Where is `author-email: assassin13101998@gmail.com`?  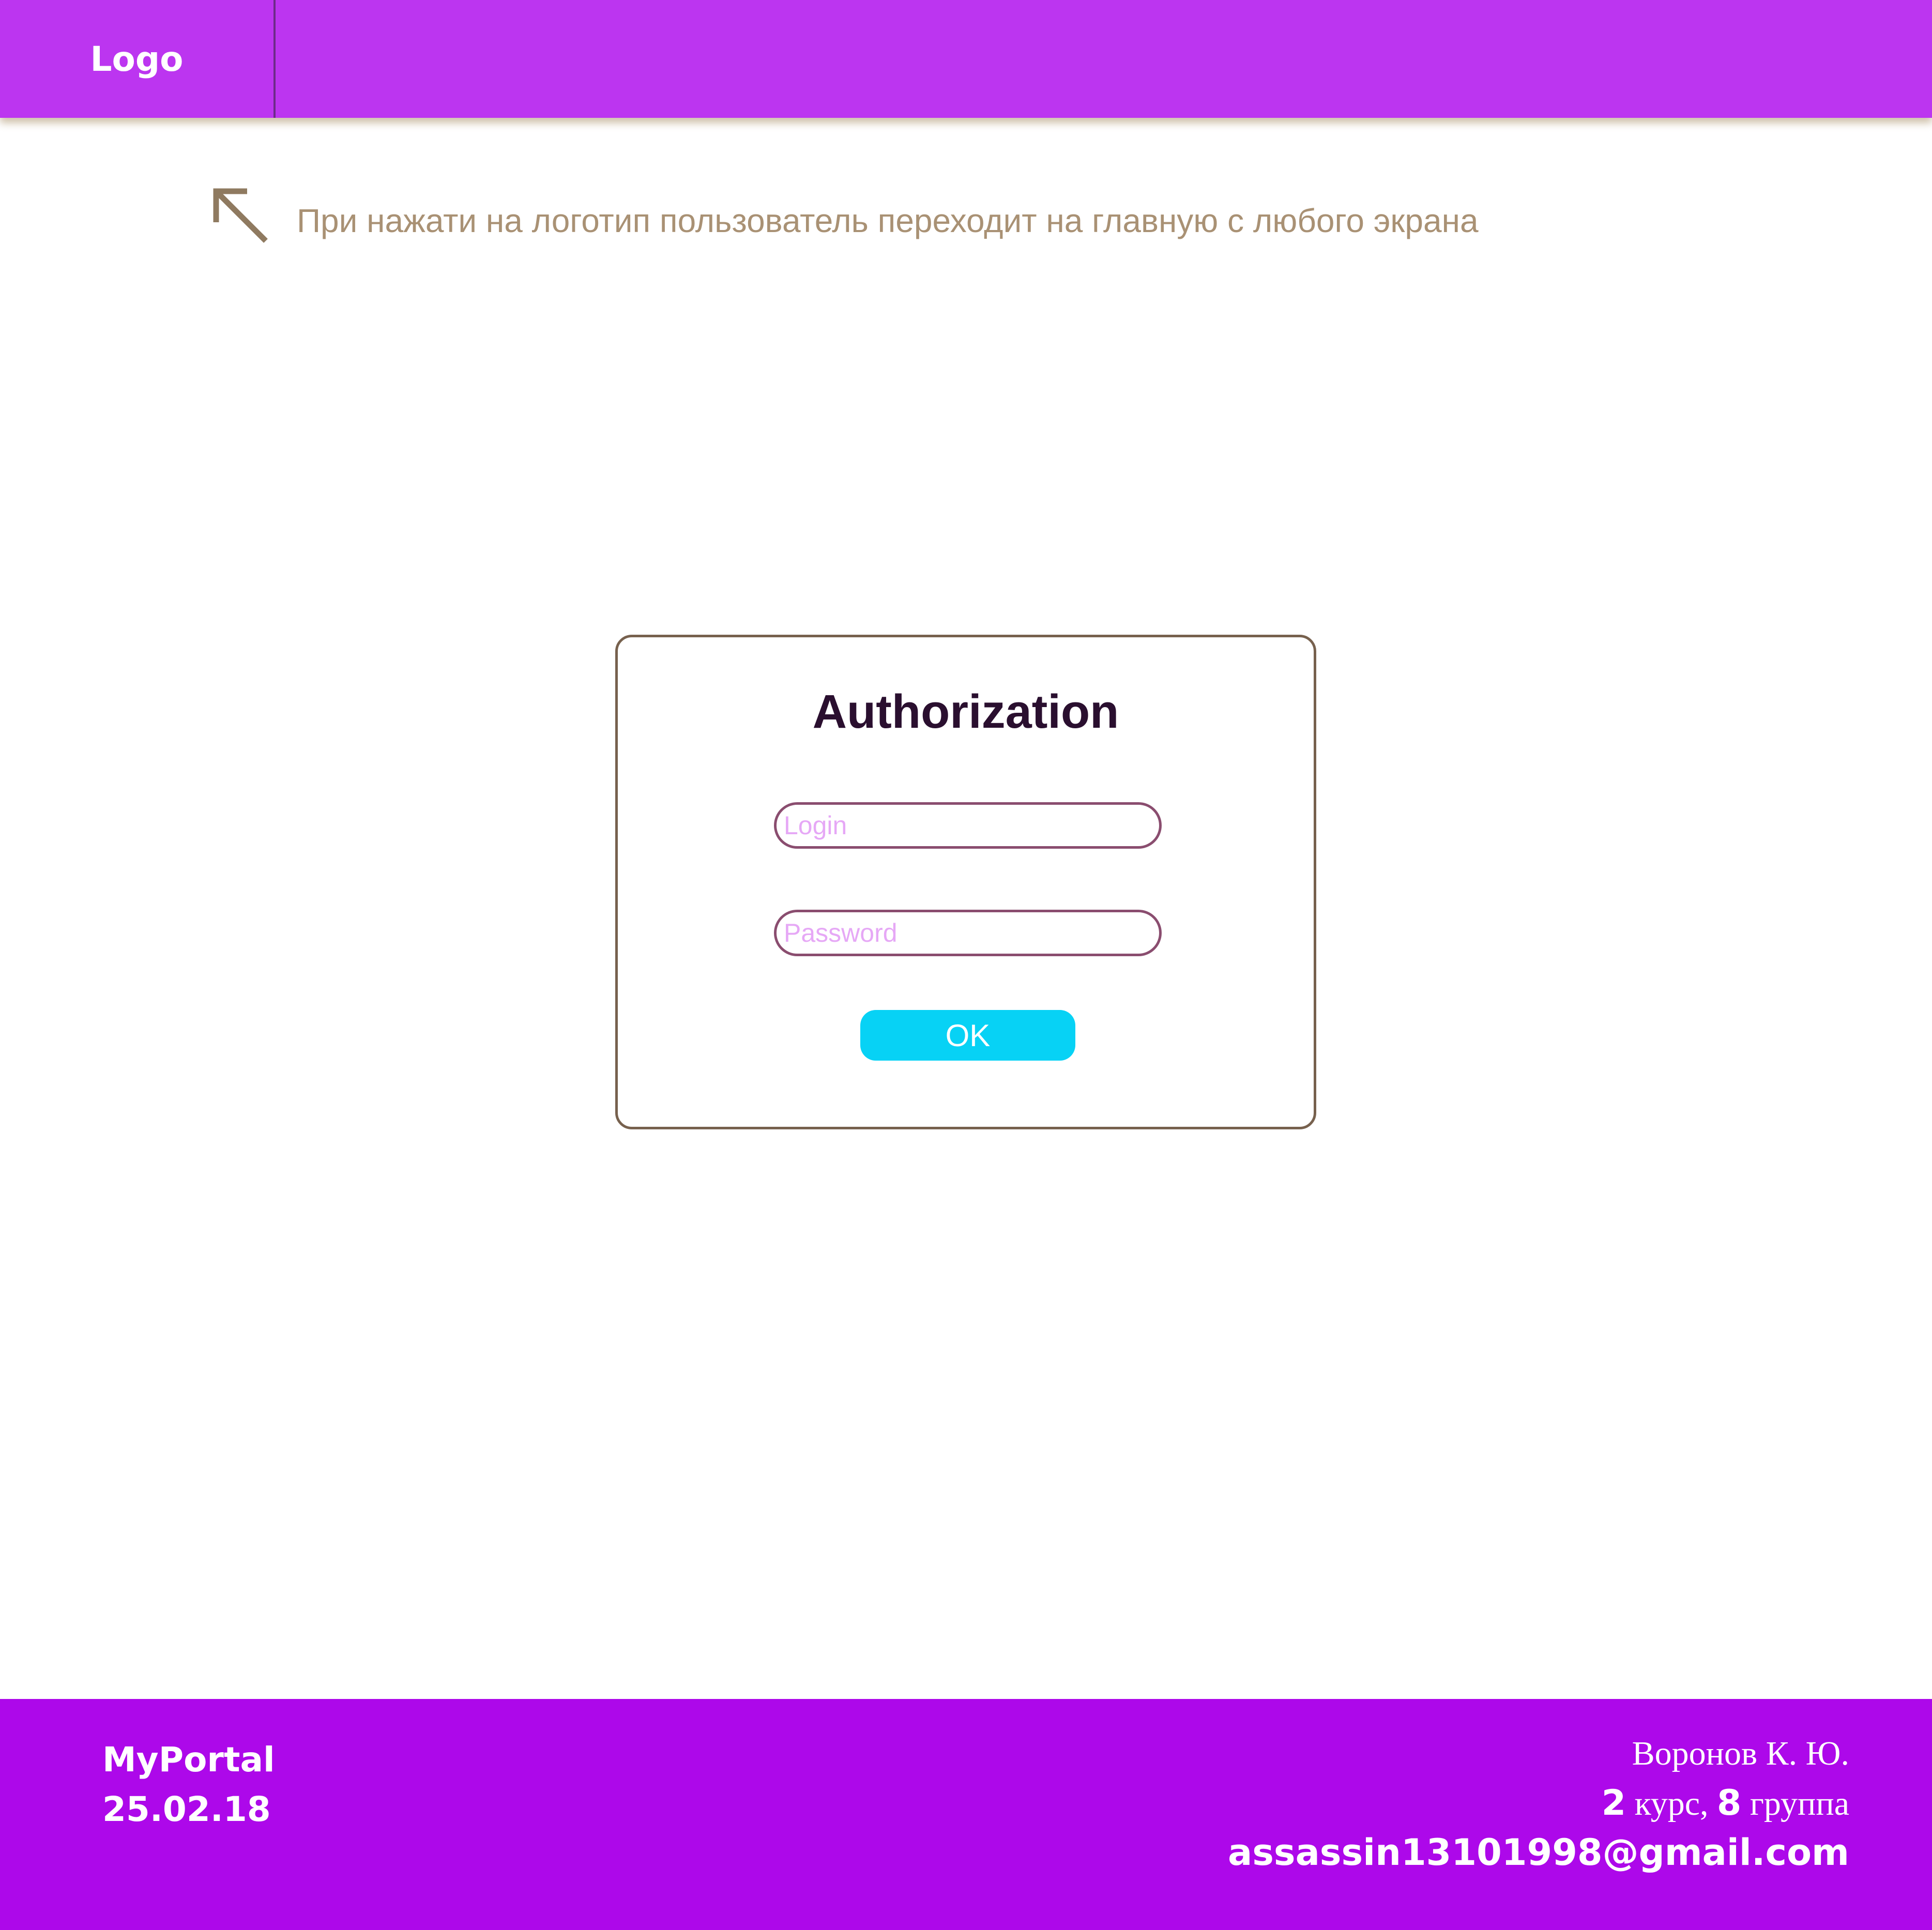 author-email: assassin13101998@gmail.com is located at coordinates (1539, 1853).